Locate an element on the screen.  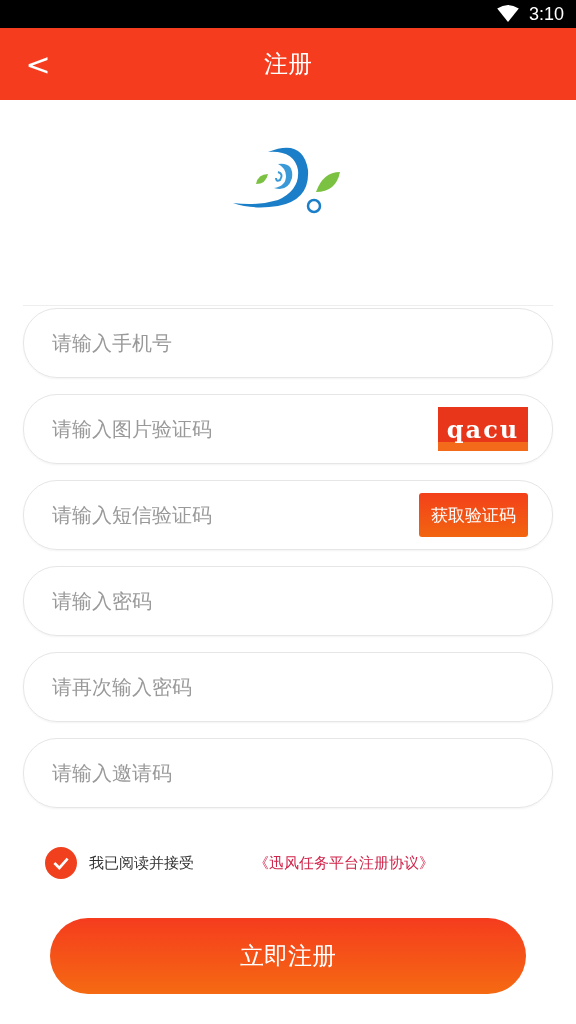
get-code-button: 获取验证码 is located at coordinates (473, 515).